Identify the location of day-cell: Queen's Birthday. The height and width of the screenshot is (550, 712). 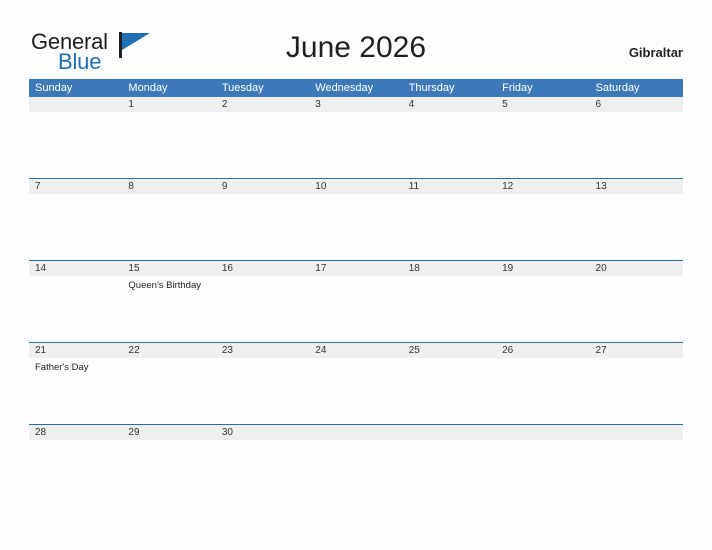
(168, 309).